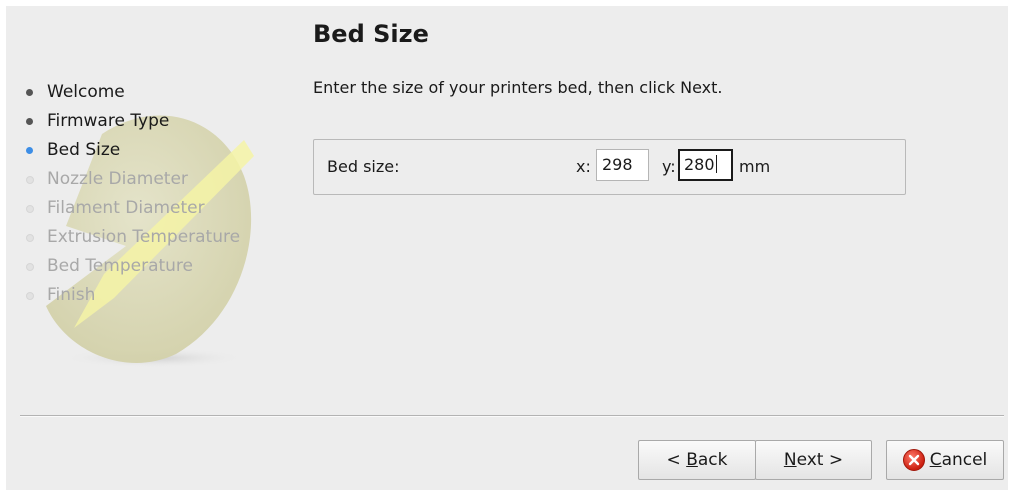 This screenshot has width=1009, height=492. I want to click on step-nozzle-diameter: Nozzle Diameter, so click(132, 179).